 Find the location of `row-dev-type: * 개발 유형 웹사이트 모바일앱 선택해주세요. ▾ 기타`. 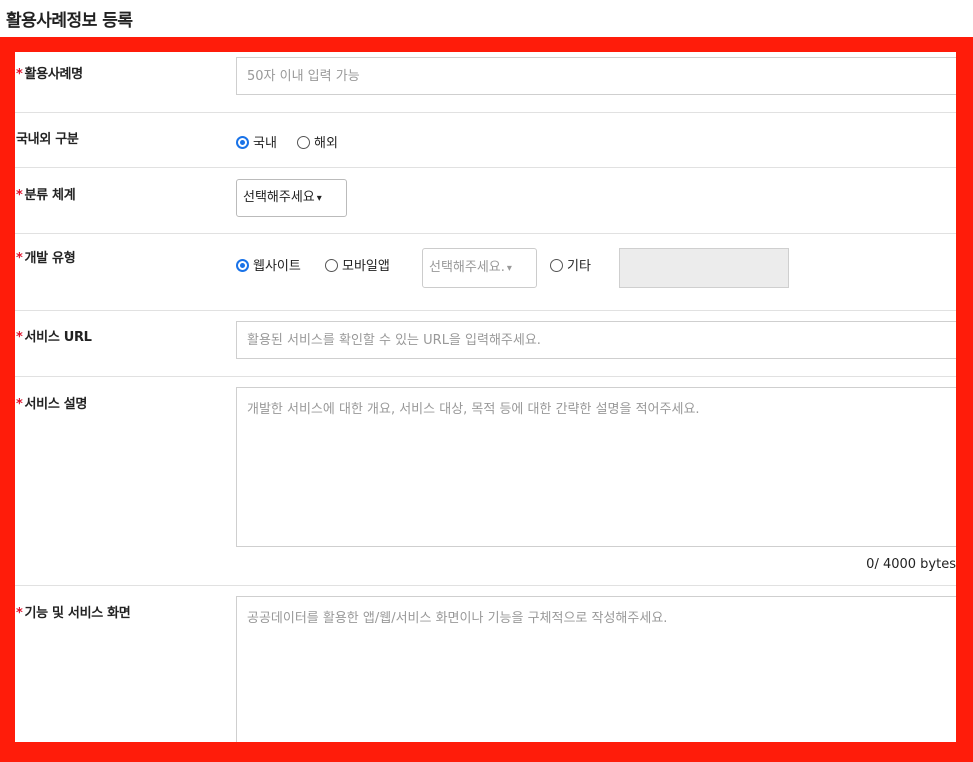

row-dev-type: * 개발 유형 웹사이트 모바일앱 선택해주세요. ▾ 기타 is located at coordinates (485, 272).